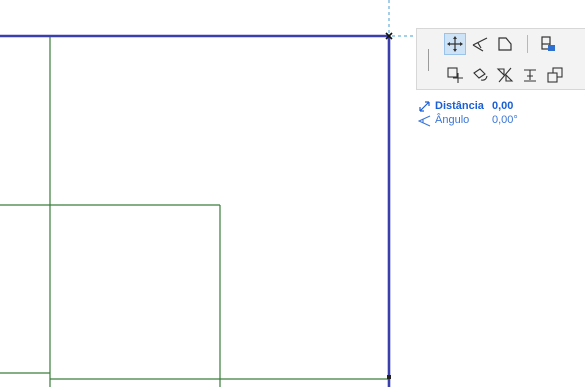 This screenshot has width=585, height=387. I want to click on multiply-tool-button, so click(555, 75).